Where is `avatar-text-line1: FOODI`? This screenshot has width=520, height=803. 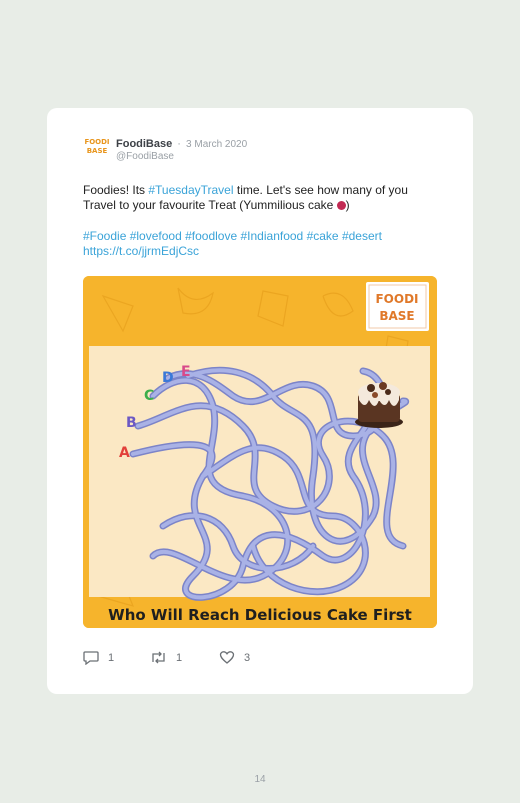
avatar-text-line1: FOODI is located at coordinates (97, 142).